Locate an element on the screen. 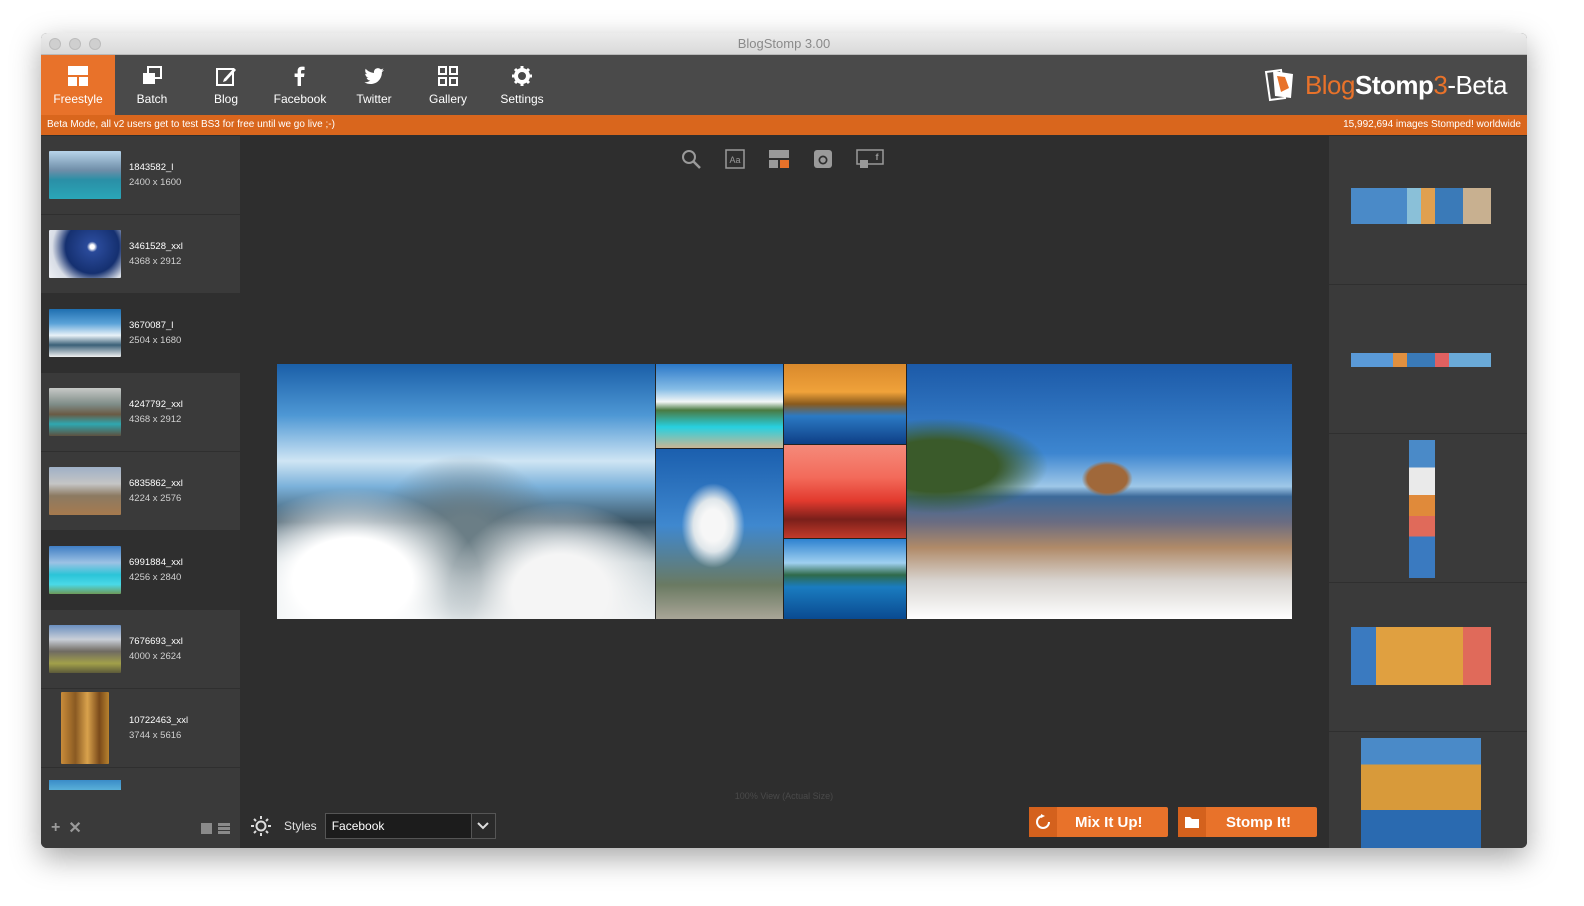 This screenshot has width=1584, height=906. zoom-window-button is located at coordinates (95, 44).